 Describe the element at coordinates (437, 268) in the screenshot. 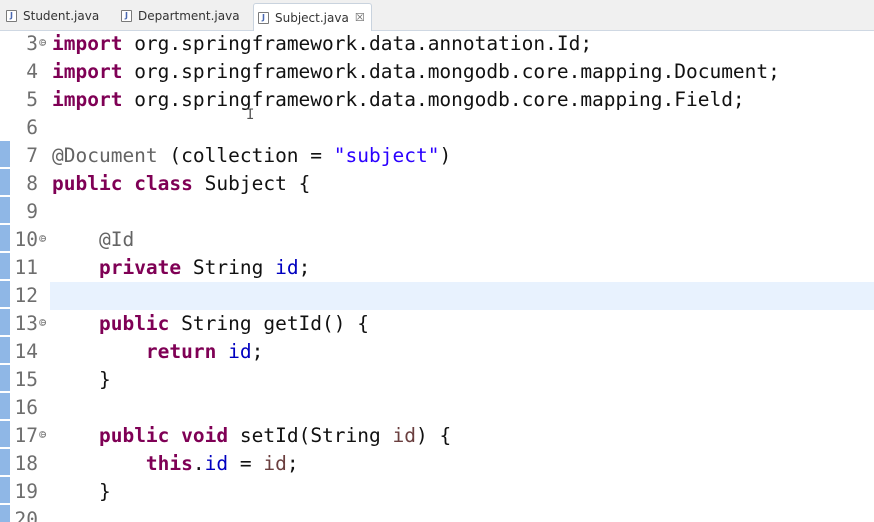

I see `code-line: 11 private String id;` at that location.